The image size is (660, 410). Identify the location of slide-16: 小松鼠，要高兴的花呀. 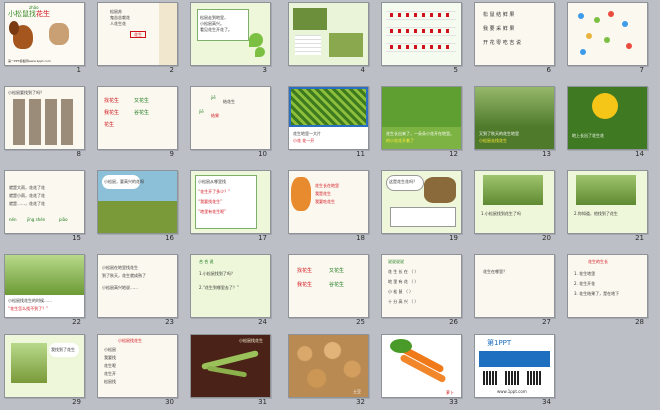
(137, 202).